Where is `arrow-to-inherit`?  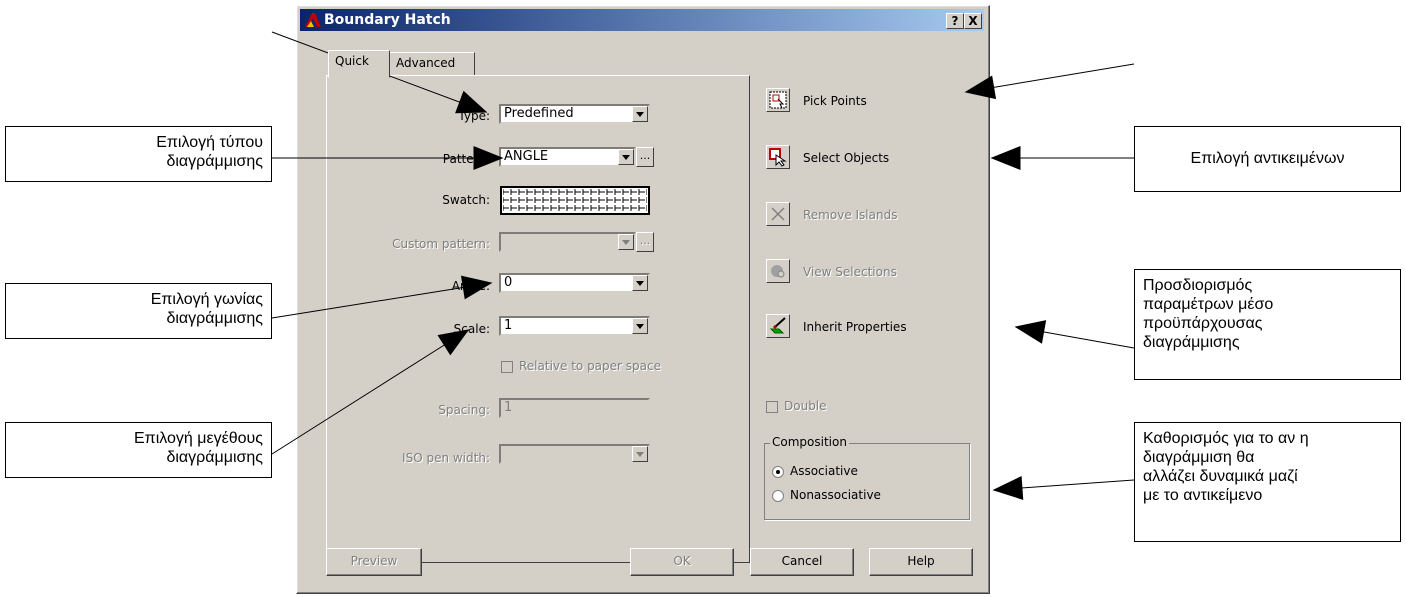 arrow-to-inherit is located at coordinates (1074, 334).